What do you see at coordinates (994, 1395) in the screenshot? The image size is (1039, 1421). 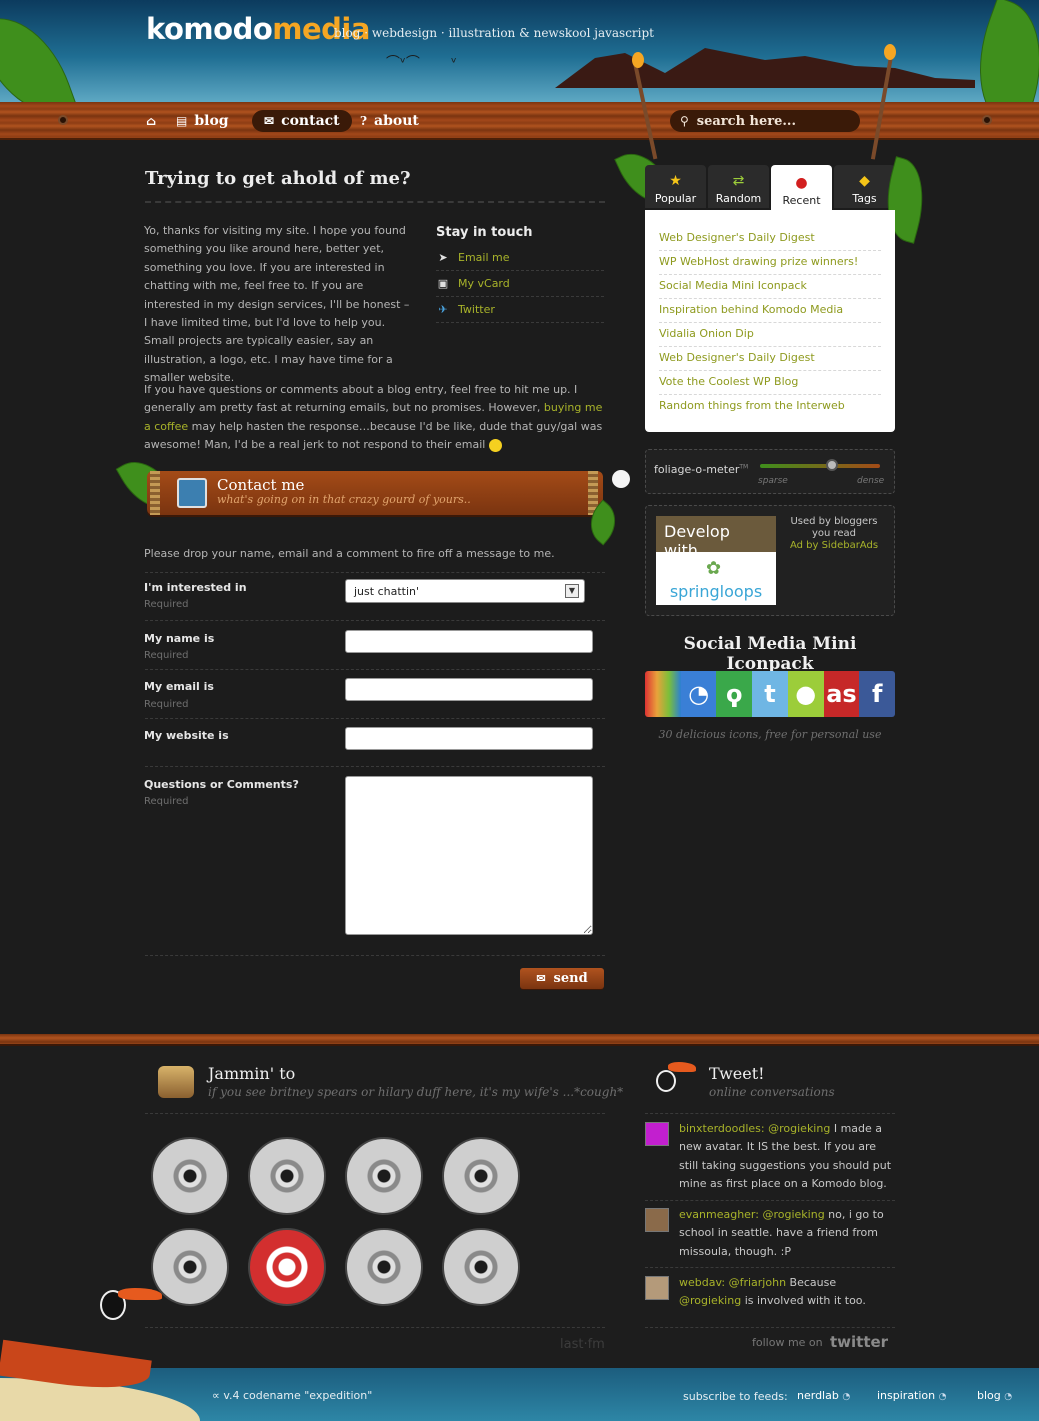 I see `feed-link-blog: blog ◔` at bounding box center [994, 1395].